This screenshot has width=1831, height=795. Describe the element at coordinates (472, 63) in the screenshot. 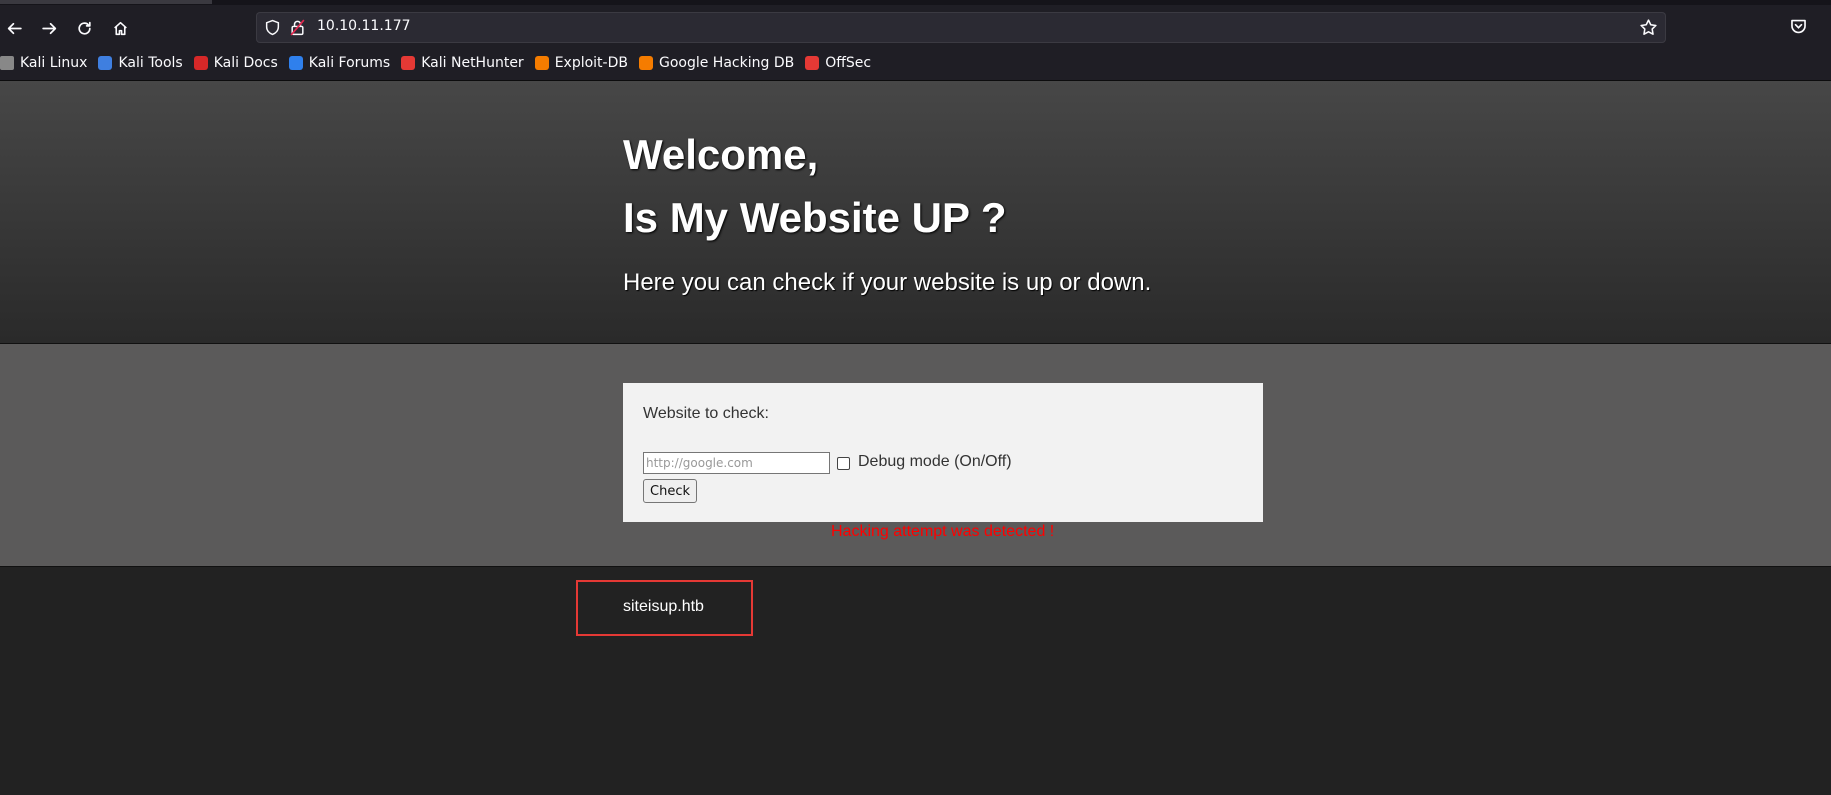

I see `bookmark-label: Kali NetHunter` at that location.